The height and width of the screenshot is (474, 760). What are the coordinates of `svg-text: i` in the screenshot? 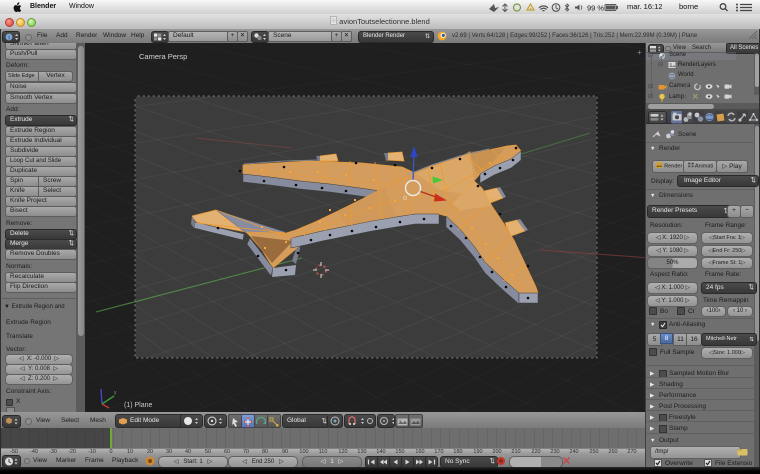 It's located at (8, 38).